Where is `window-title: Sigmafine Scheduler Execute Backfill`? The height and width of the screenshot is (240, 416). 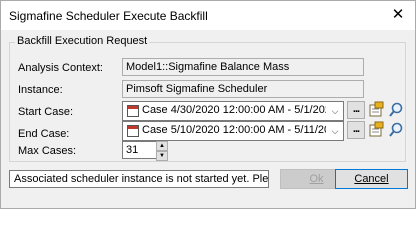 window-title: Sigmafine Scheduler Execute Backfill is located at coordinates (108, 16).